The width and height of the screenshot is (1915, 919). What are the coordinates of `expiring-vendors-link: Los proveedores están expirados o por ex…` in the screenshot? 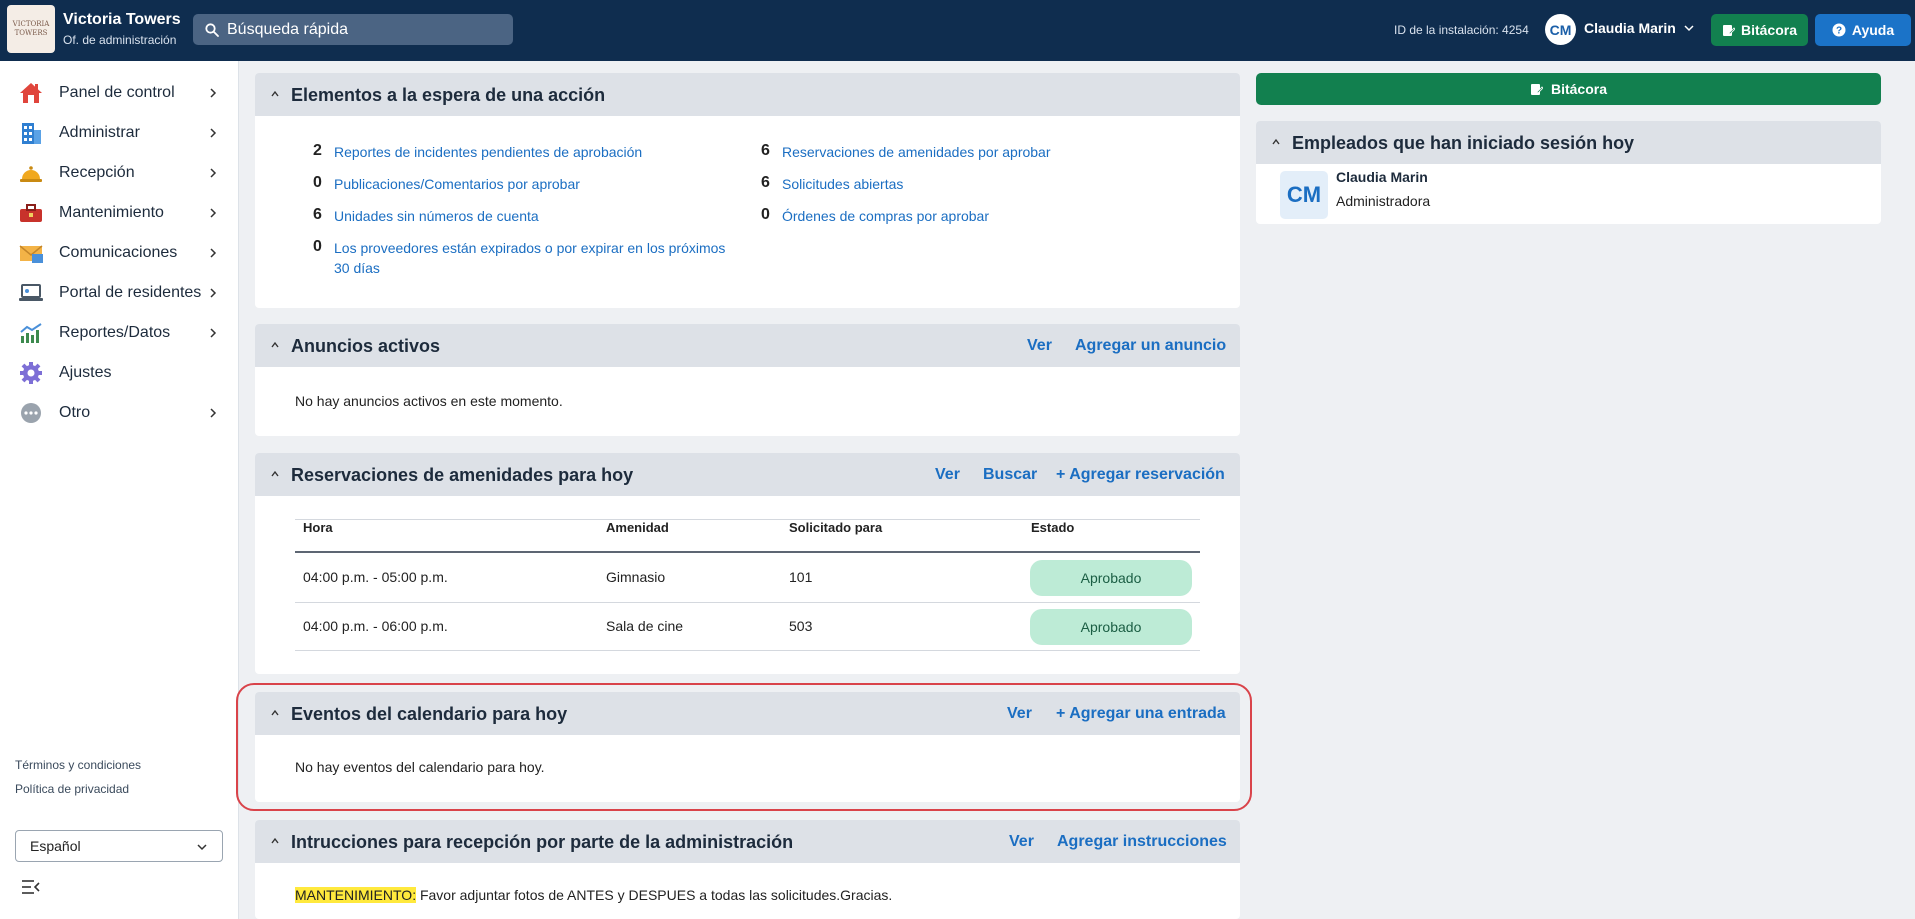 It's located at (529, 248).